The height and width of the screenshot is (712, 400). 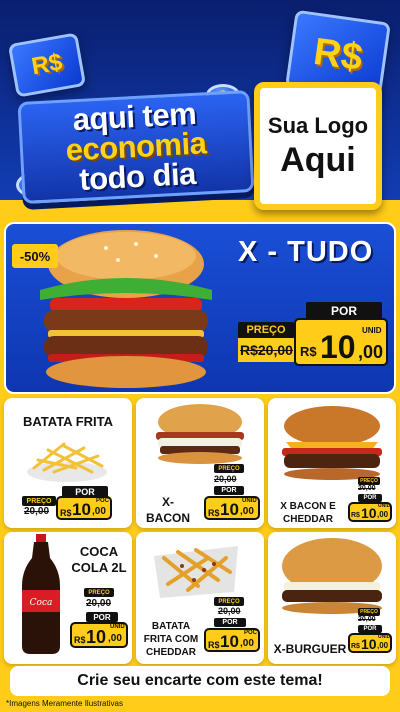 What do you see at coordinates (41, 603) in the screenshot?
I see `svg-text: Coca` at bounding box center [41, 603].